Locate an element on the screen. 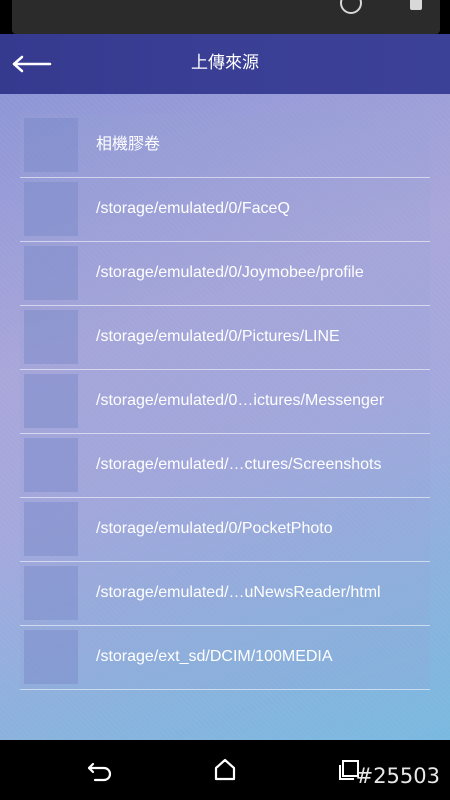 Image resolution: width=450 pixels, height=800 pixels. folder-row: /storage/emulated/0/PocketPhoto is located at coordinates (225, 530).